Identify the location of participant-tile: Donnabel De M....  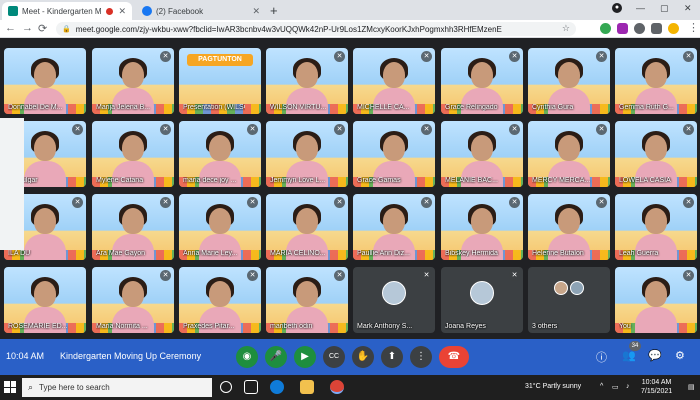
(45, 81).